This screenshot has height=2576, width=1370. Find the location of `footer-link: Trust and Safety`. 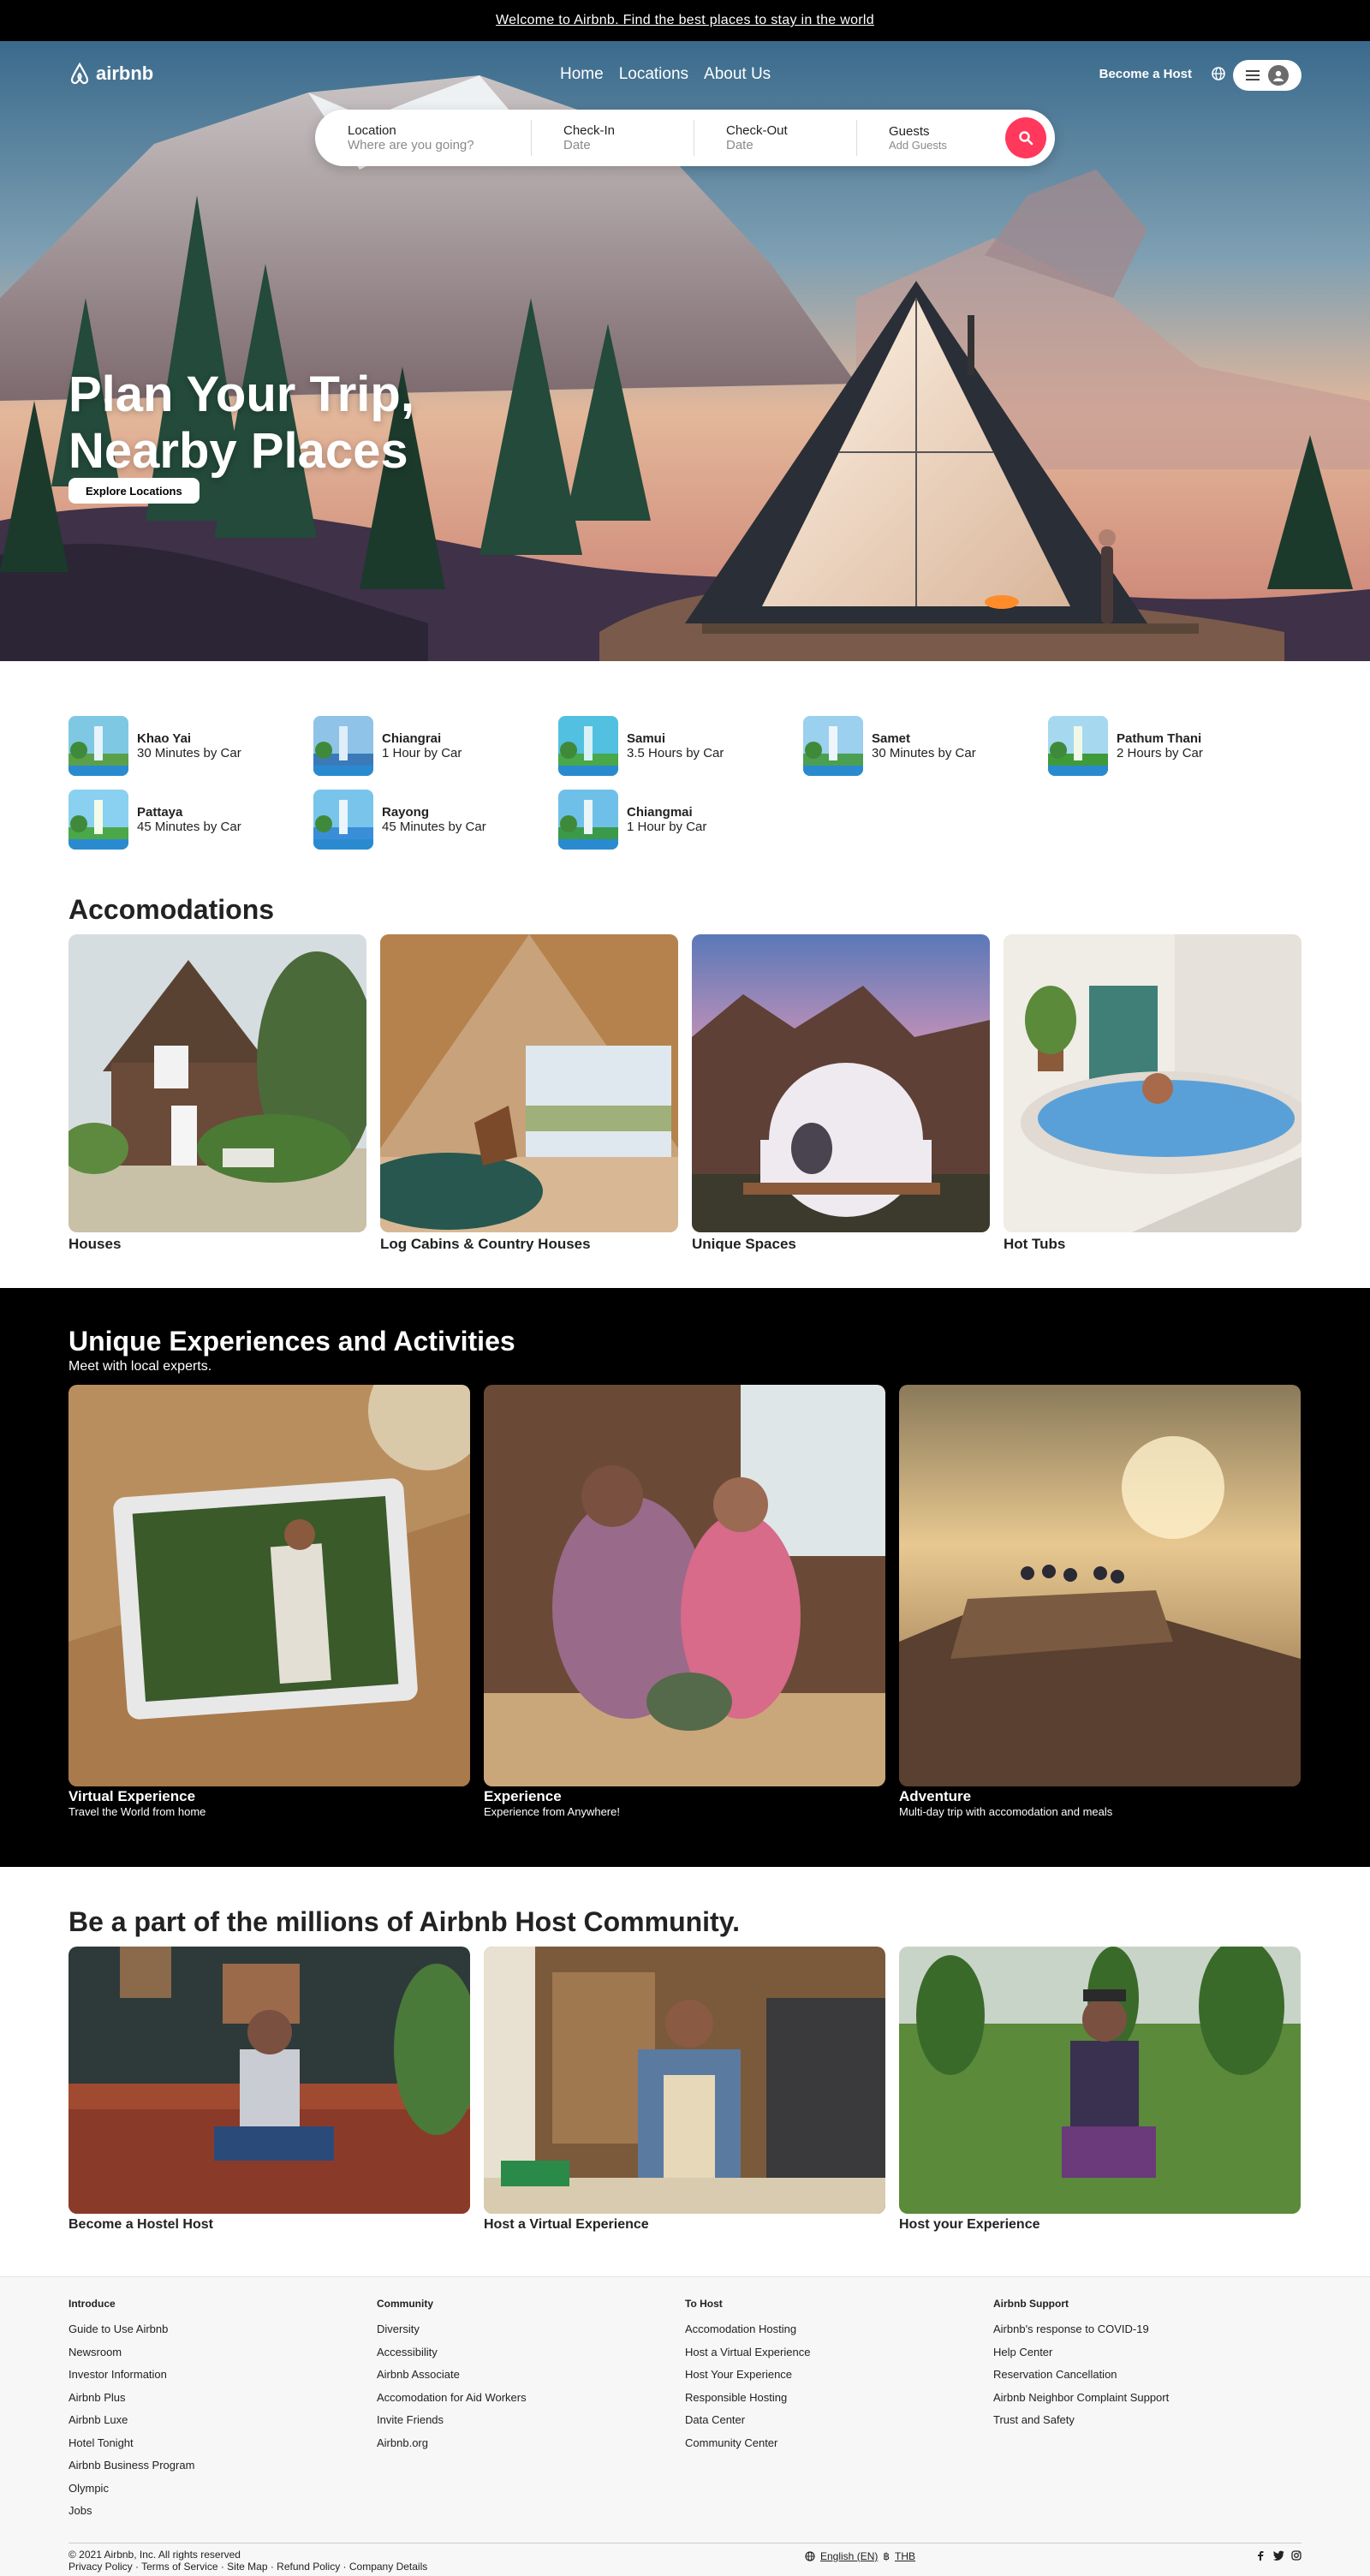

footer-link: Trust and Safety is located at coordinates (1147, 2420).